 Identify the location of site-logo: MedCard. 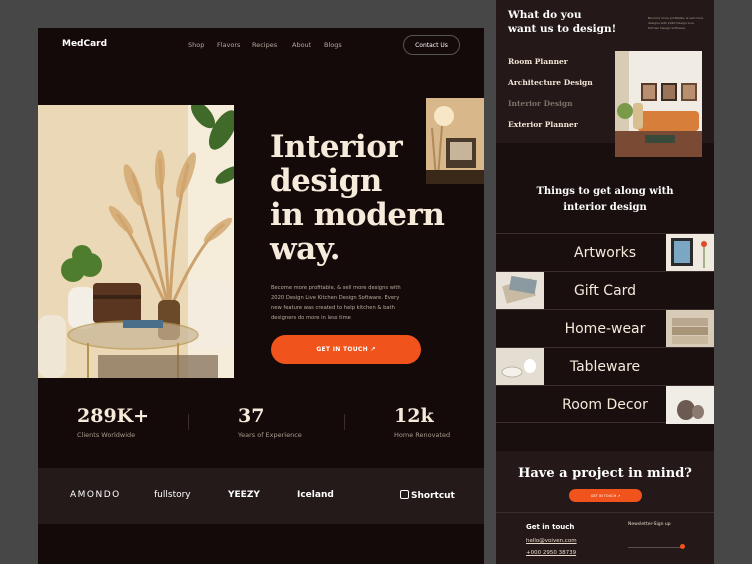
(84, 44).